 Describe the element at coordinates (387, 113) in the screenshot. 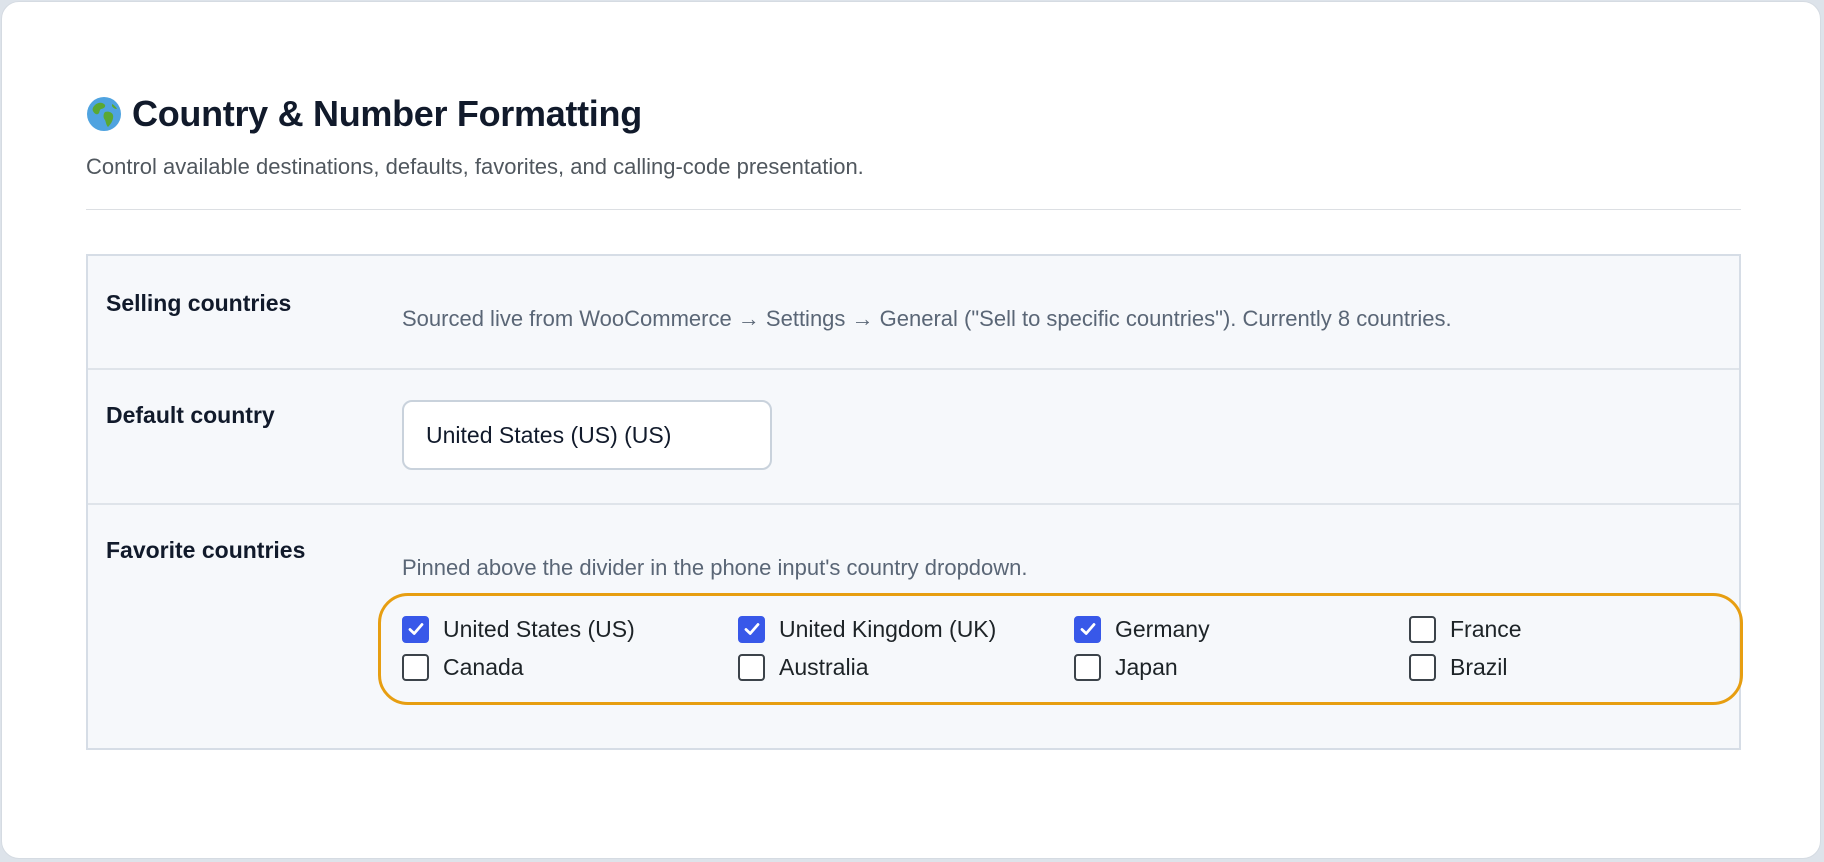

I see `page-title: Country & Number Formatting` at that location.